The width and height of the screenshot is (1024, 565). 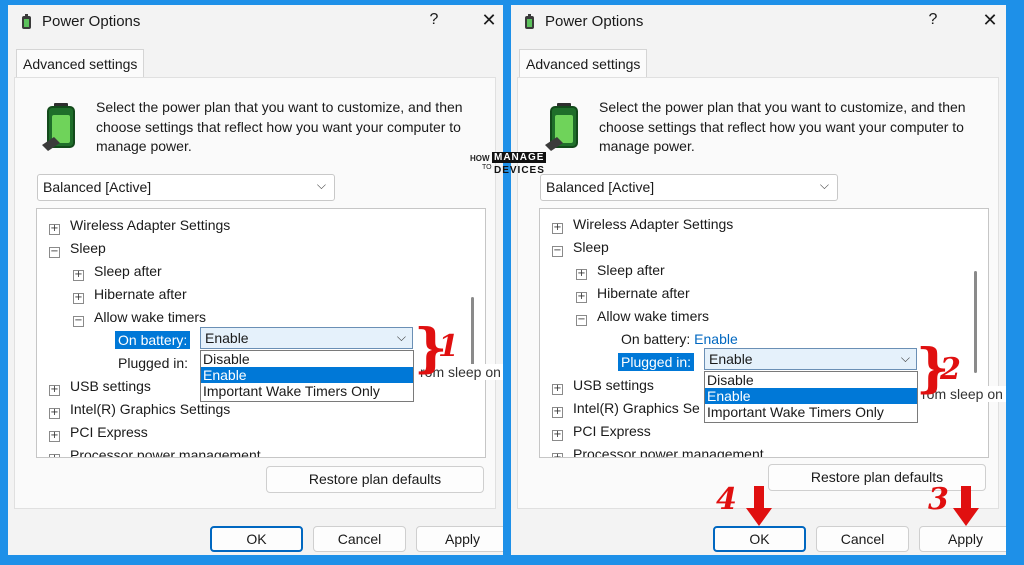 I want to click on annotation-step-3: 3, so click(x=938, y=499).